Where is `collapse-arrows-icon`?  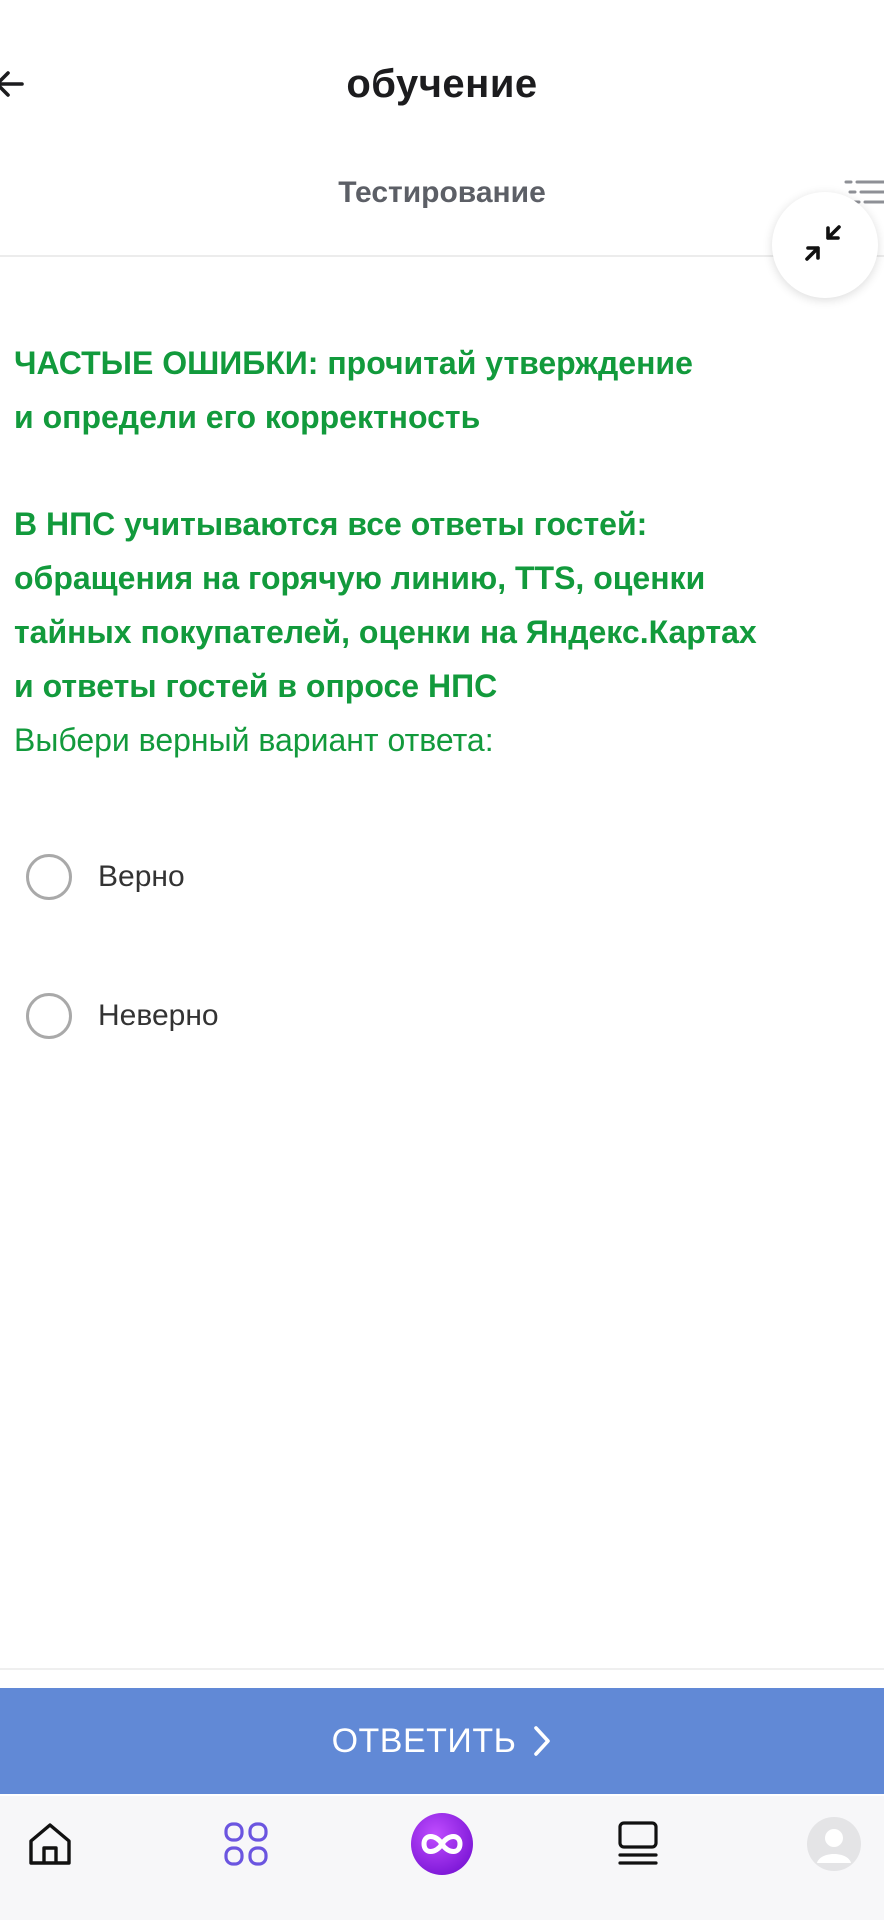 collapse-arrows-icon is located at coordinates (823, 243).